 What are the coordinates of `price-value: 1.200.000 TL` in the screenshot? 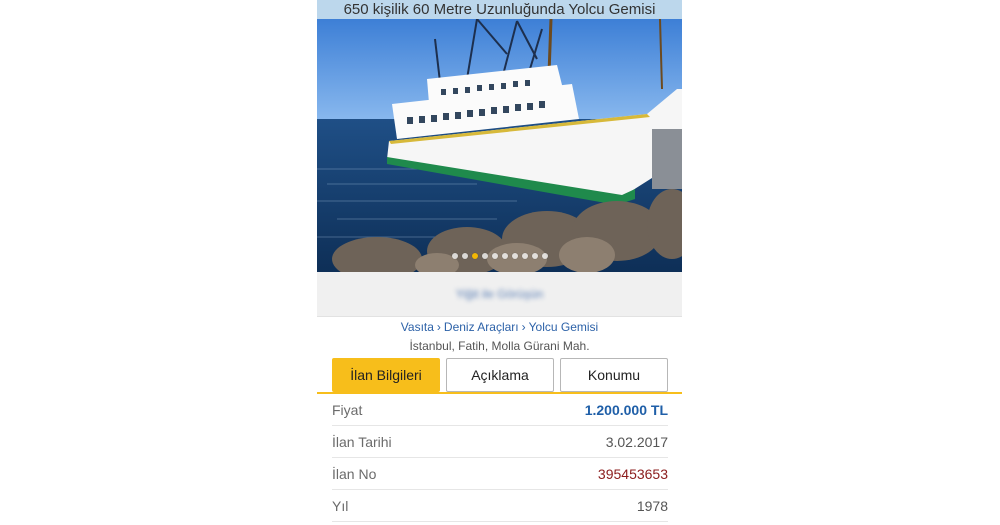 It's located at (626, 409).